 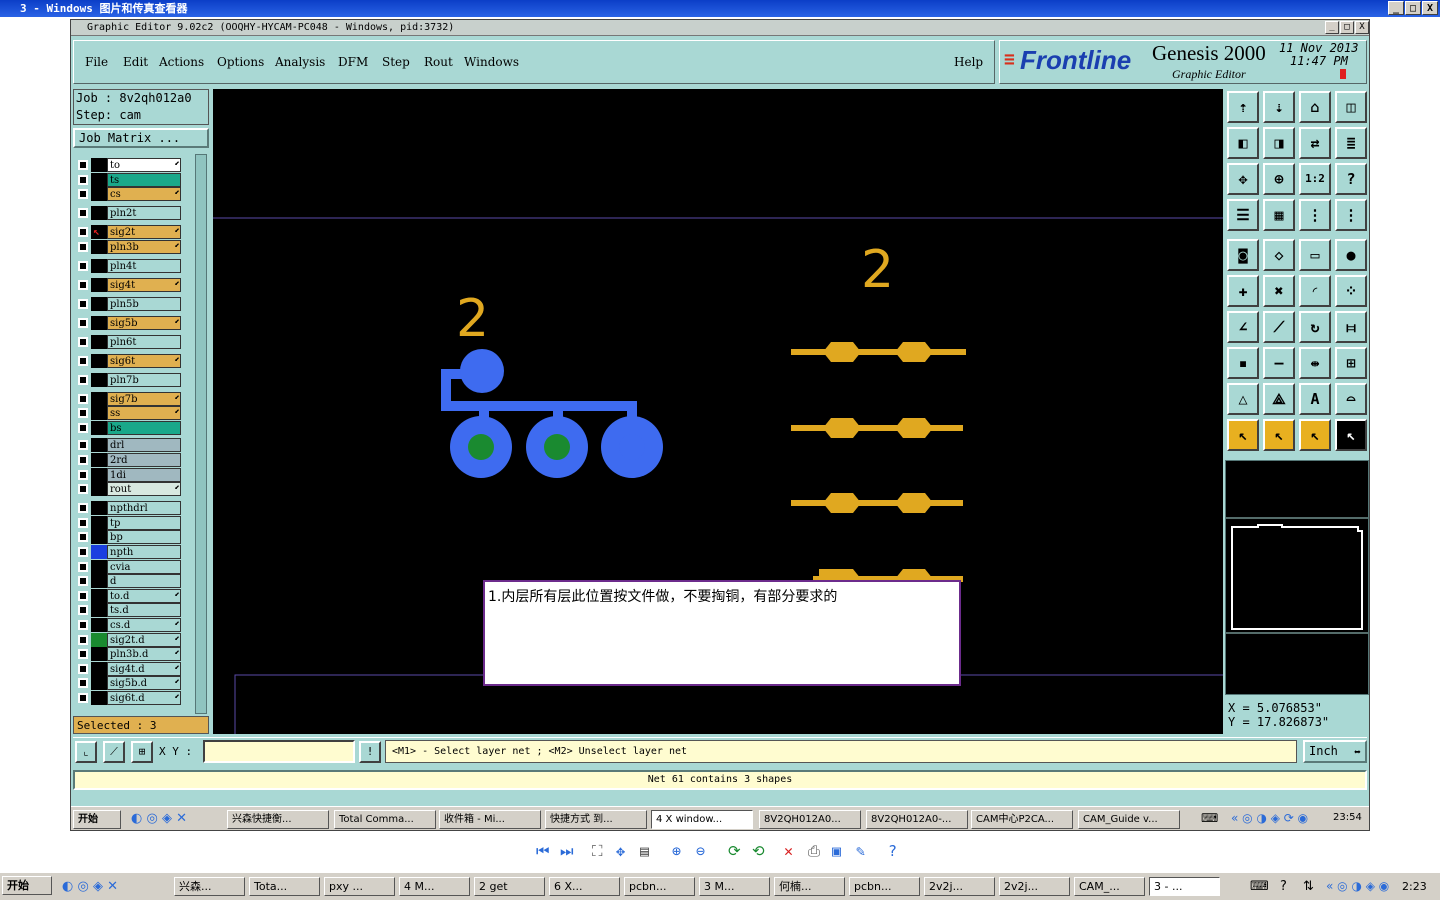 I want to click on pointer-icon: ↖, so click(x=1243, y=435).